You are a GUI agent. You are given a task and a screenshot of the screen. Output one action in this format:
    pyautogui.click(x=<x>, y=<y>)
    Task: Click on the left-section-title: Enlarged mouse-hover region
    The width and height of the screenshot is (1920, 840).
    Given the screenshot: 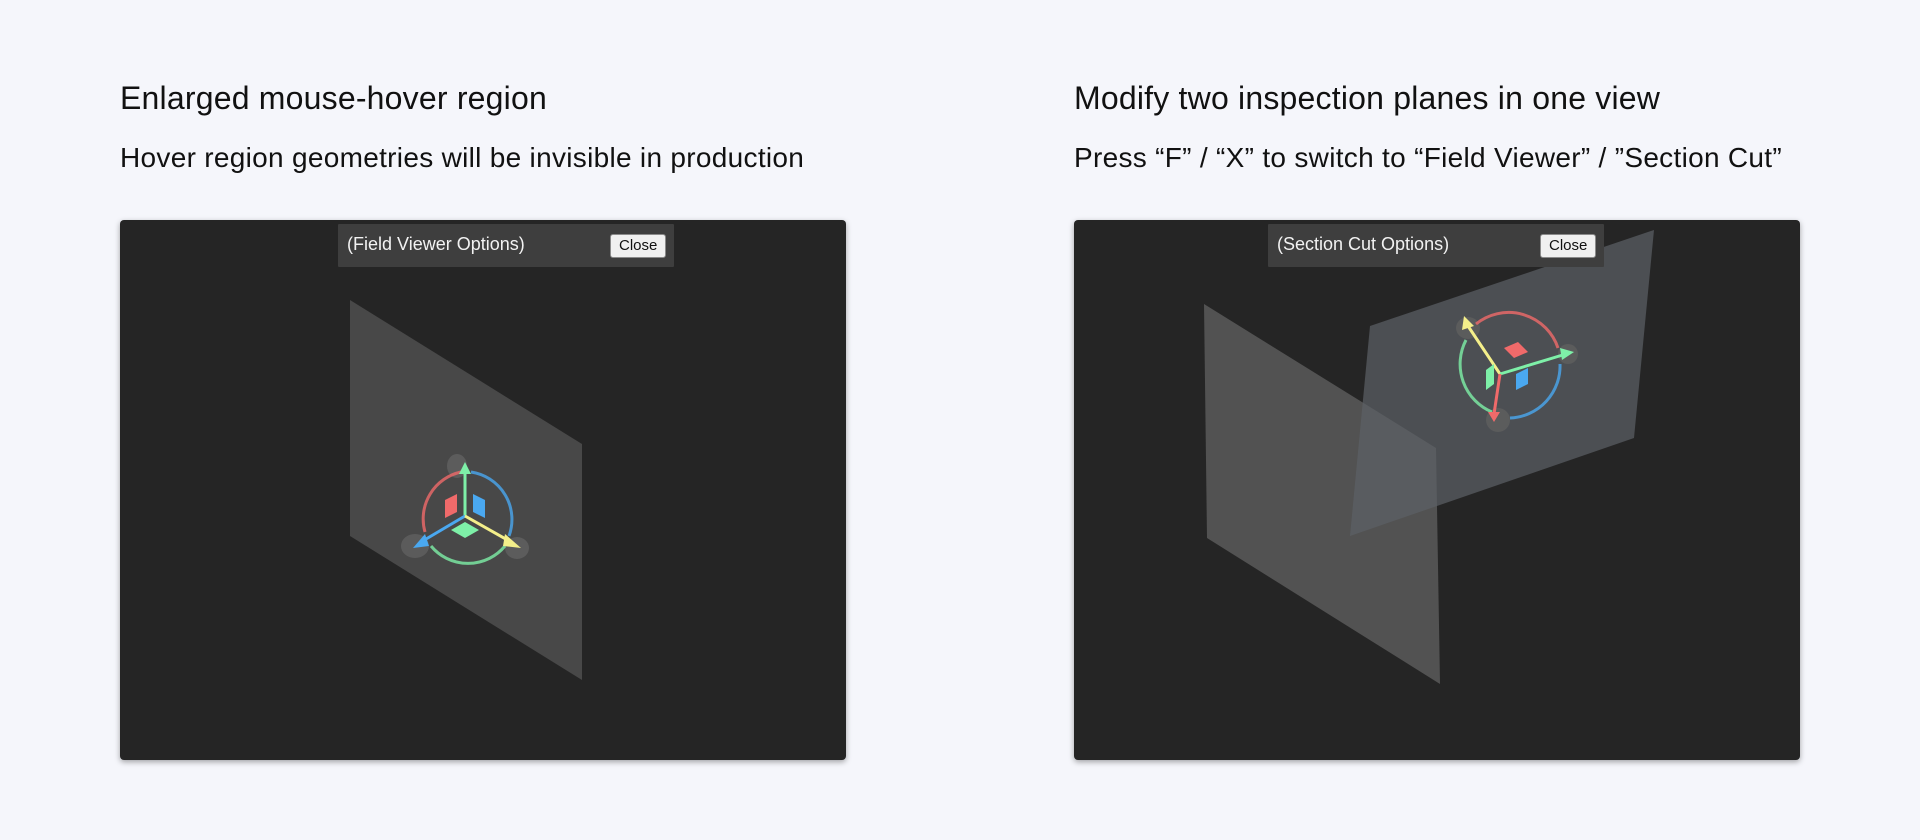 What is the action you would take?
    pyautogui.click(x=333, y=98)
    